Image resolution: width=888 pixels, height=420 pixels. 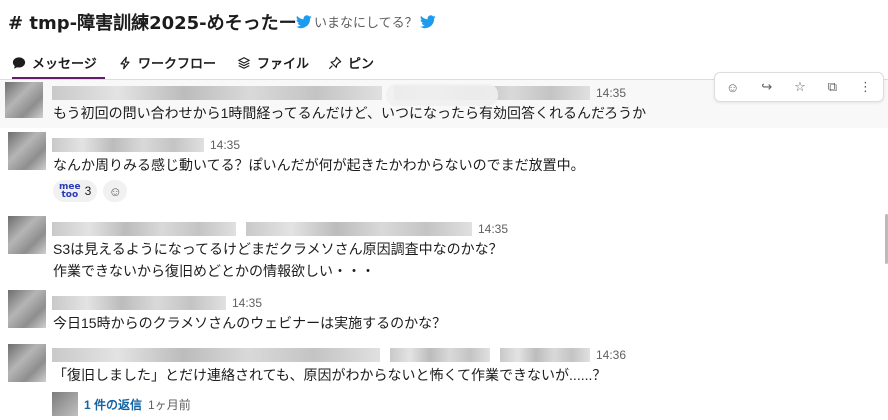 I want to click on message-text: 今日15時からのクラメソさんのウェビナーは実施するのかな？, so click(x=250, y=323).